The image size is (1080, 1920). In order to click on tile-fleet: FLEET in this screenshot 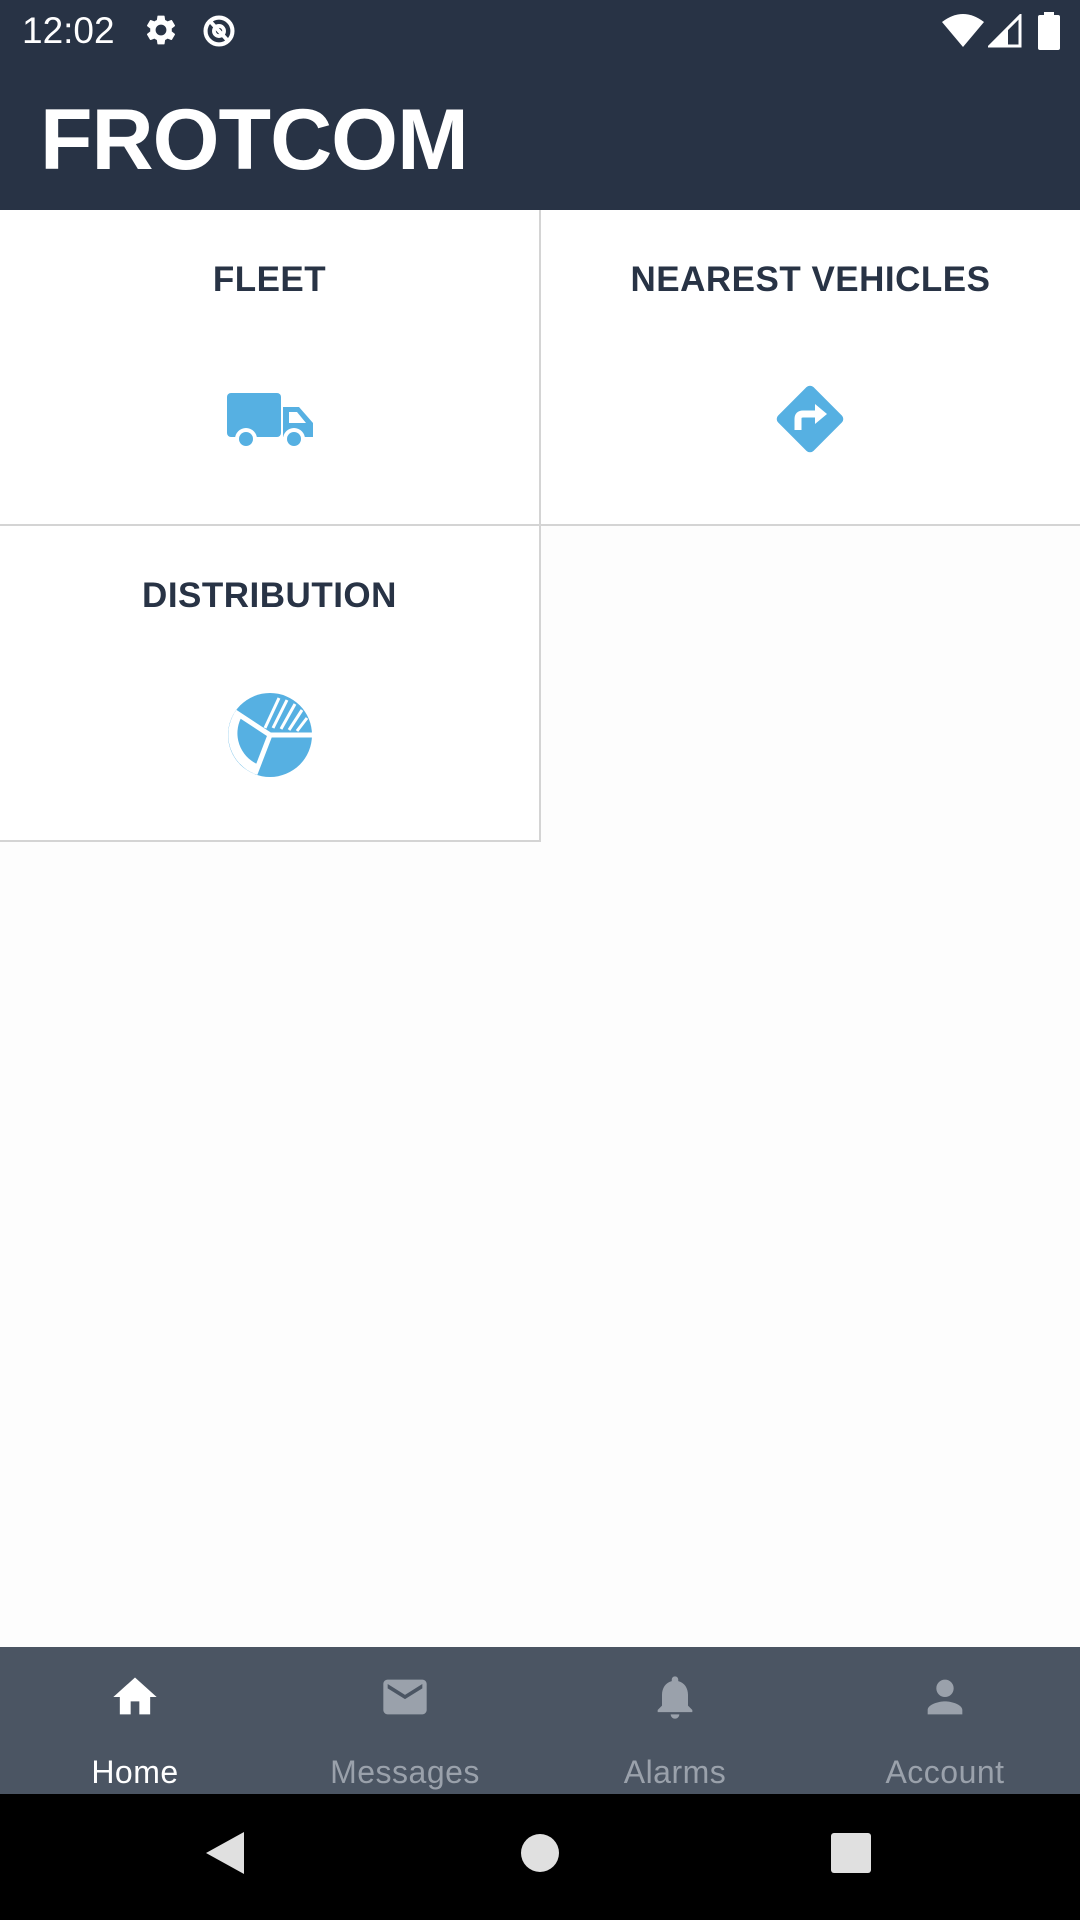, I will do `click(270, 368)`.